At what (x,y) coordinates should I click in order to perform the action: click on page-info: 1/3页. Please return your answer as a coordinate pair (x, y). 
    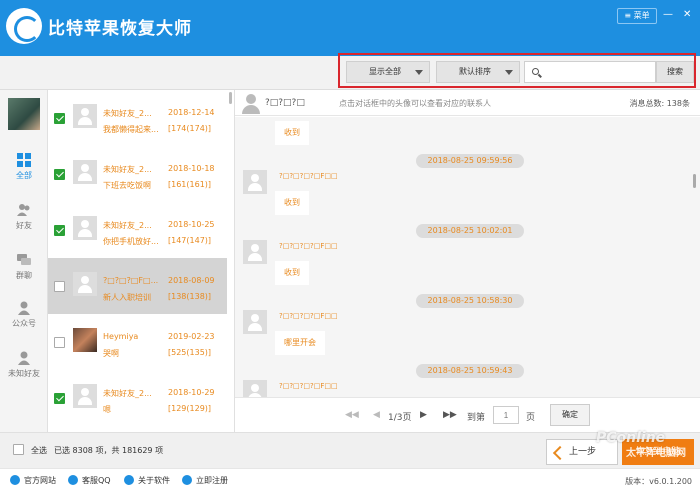
    Looking at the image, I should click on (400, 418).